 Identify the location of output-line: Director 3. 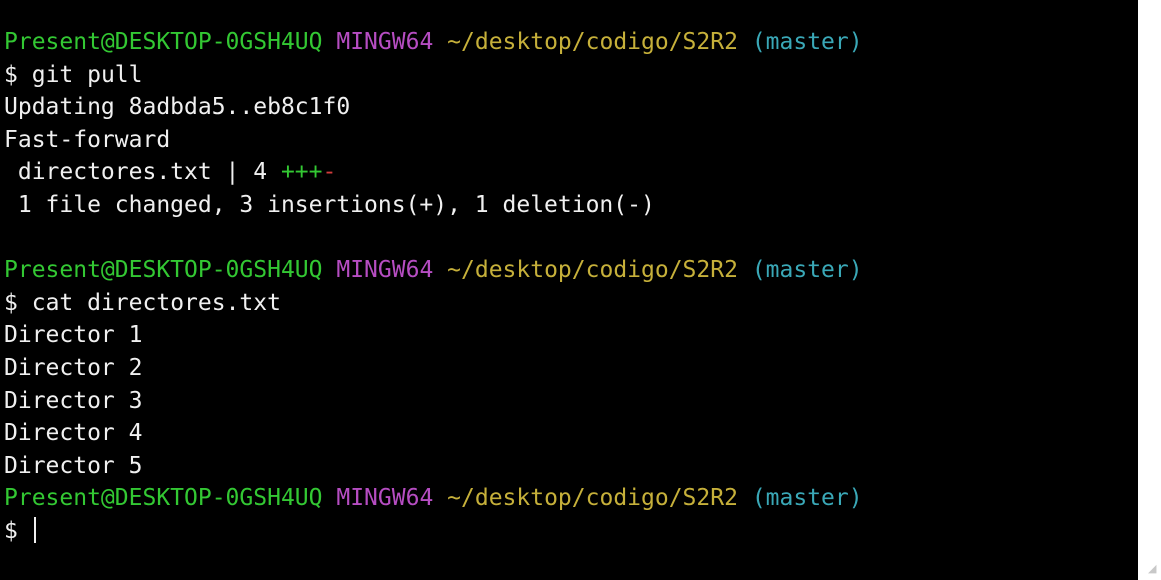
(73, 400).